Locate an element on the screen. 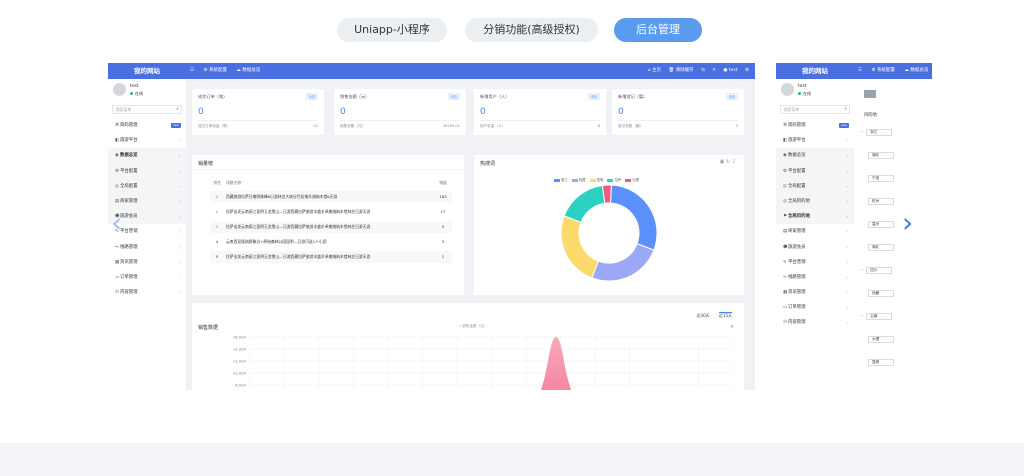  sidebar-item: ▤商家管理 › is located at coordinates (815, 231).